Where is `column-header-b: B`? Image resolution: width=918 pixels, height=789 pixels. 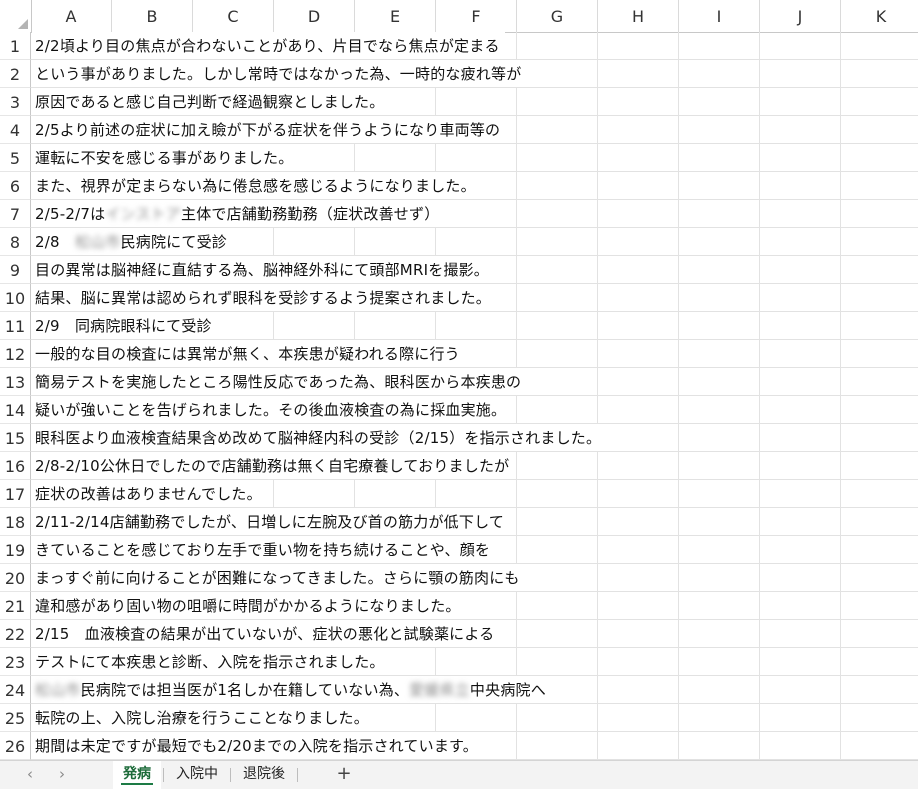
column-header-b: B is located at coordinates (152, 16).